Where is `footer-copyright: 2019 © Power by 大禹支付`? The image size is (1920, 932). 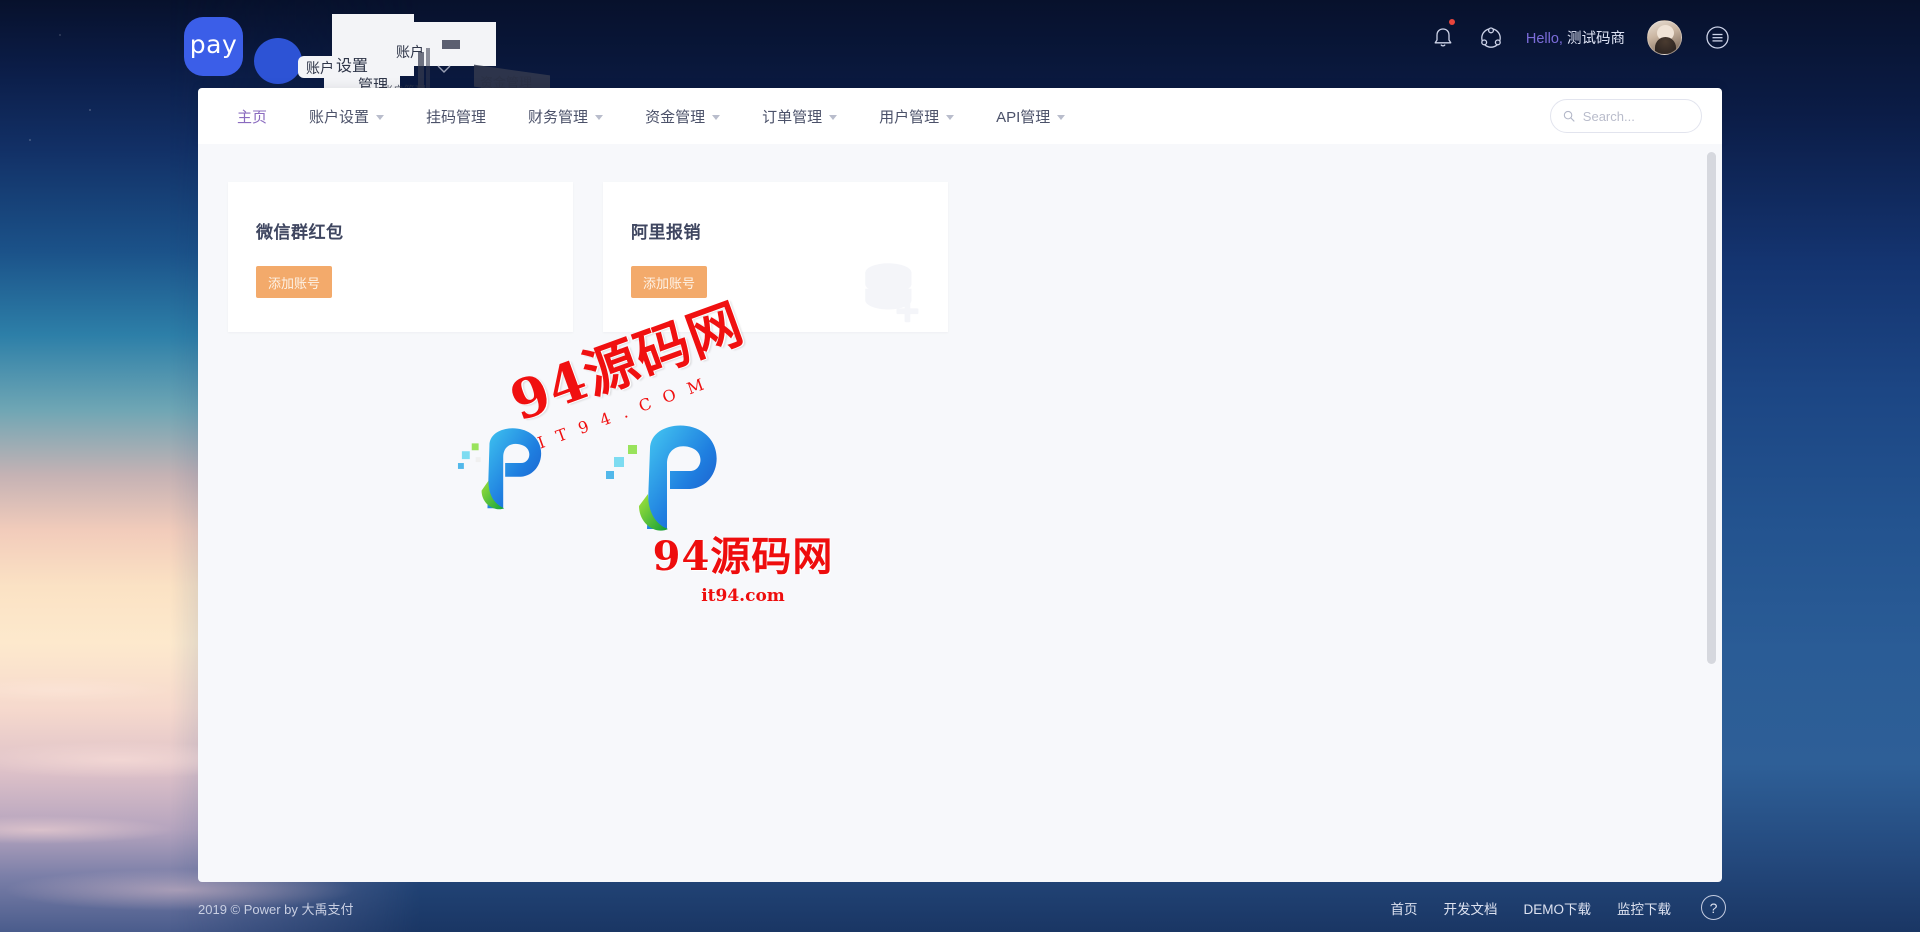
footer-copyright: 2019 © Power by 大禹支付 is located at coordinates (276, 909).